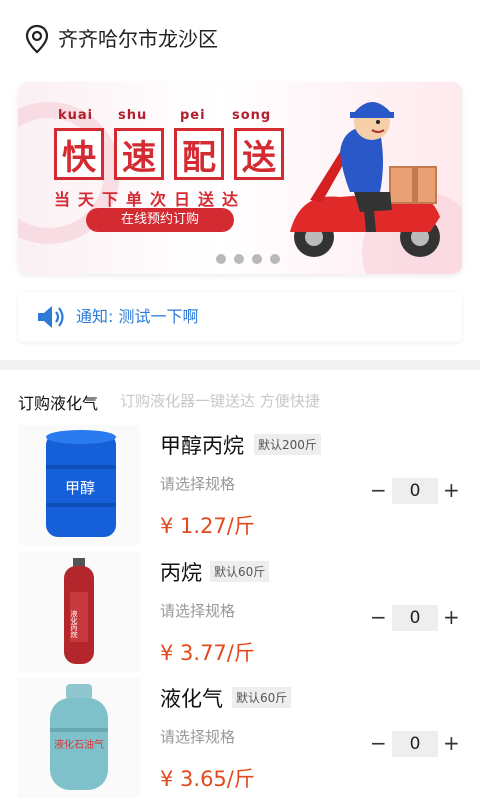  I want to click on drum-label: 甲醇, so click(80, 488).